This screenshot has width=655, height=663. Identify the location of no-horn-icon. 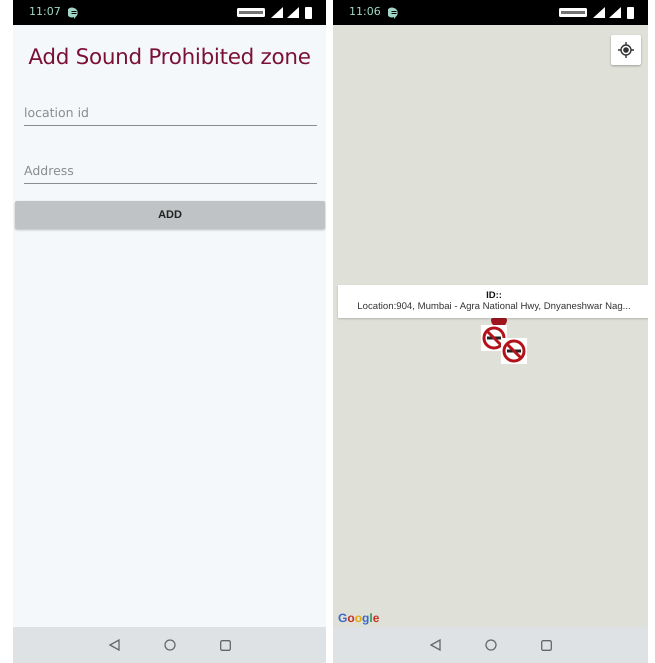
(514, 351).